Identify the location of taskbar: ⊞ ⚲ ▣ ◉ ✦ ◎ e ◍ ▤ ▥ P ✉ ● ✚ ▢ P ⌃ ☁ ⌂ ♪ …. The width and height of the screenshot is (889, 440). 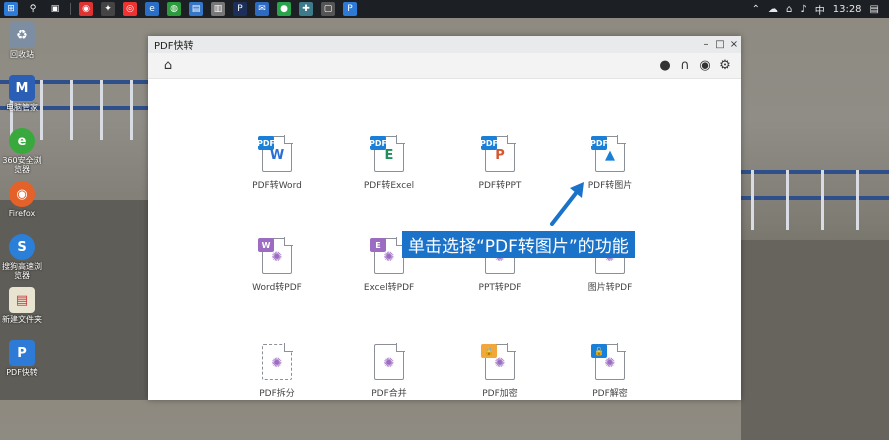
(444, 9).